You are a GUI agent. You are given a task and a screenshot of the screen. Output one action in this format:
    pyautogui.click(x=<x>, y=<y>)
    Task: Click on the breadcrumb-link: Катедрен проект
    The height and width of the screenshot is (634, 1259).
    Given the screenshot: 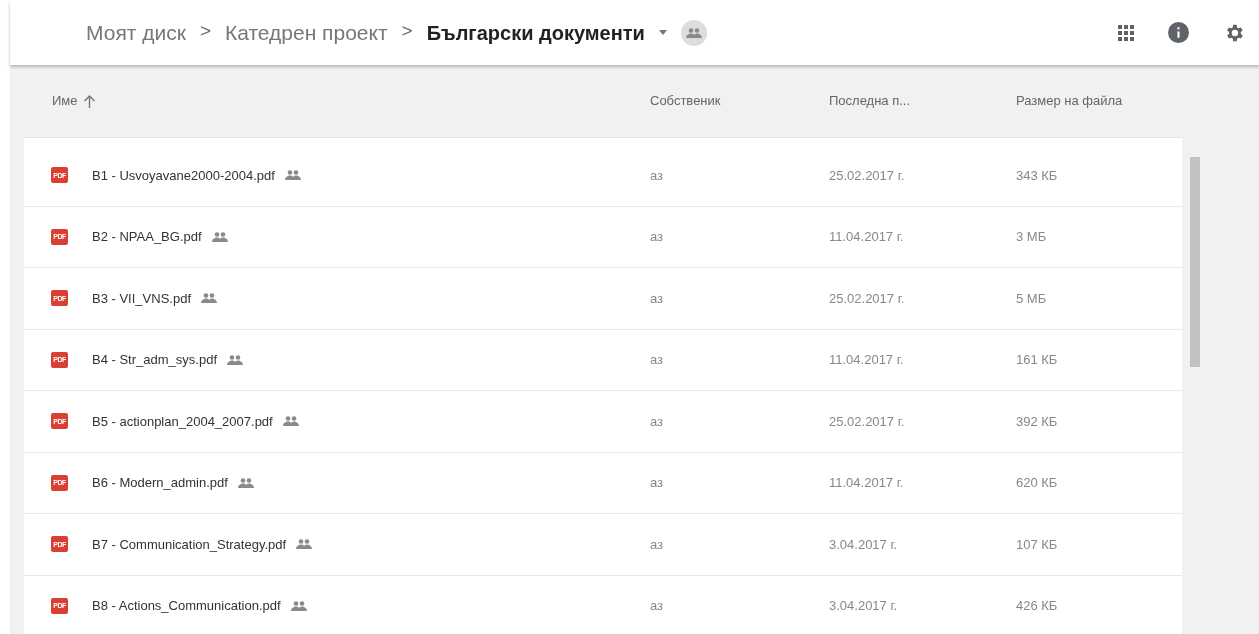 What is the action you would take?
    pyautogui.click(x=306, y=32)
    